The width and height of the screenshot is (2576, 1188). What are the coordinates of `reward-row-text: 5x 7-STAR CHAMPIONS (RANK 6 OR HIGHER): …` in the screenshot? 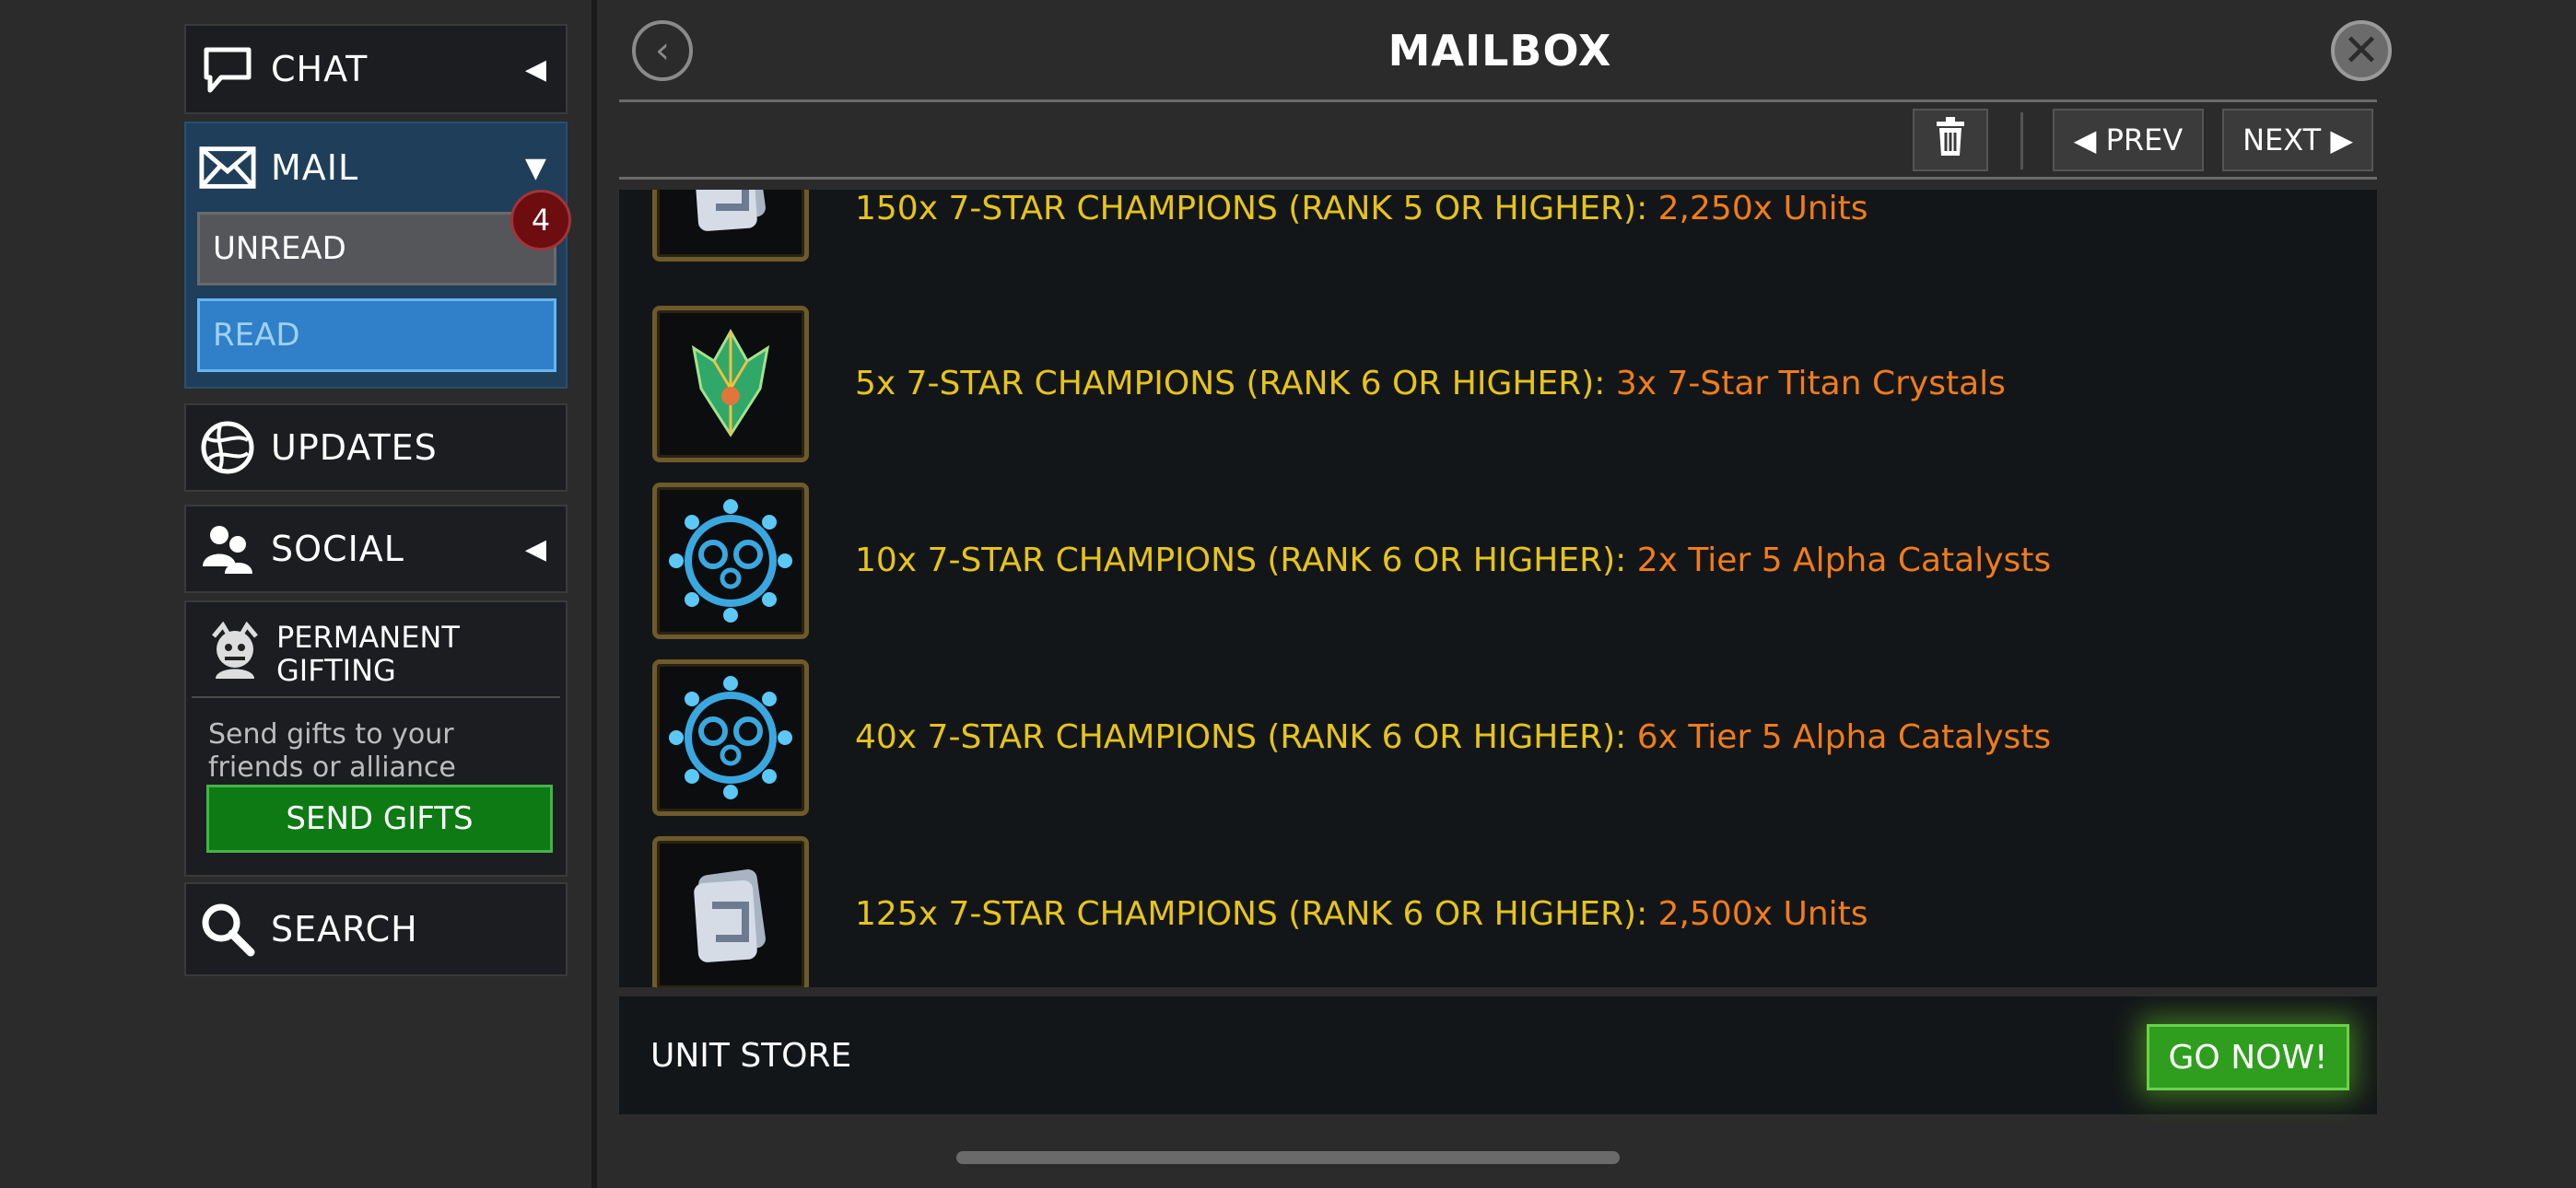 It's located at (1430, 383).